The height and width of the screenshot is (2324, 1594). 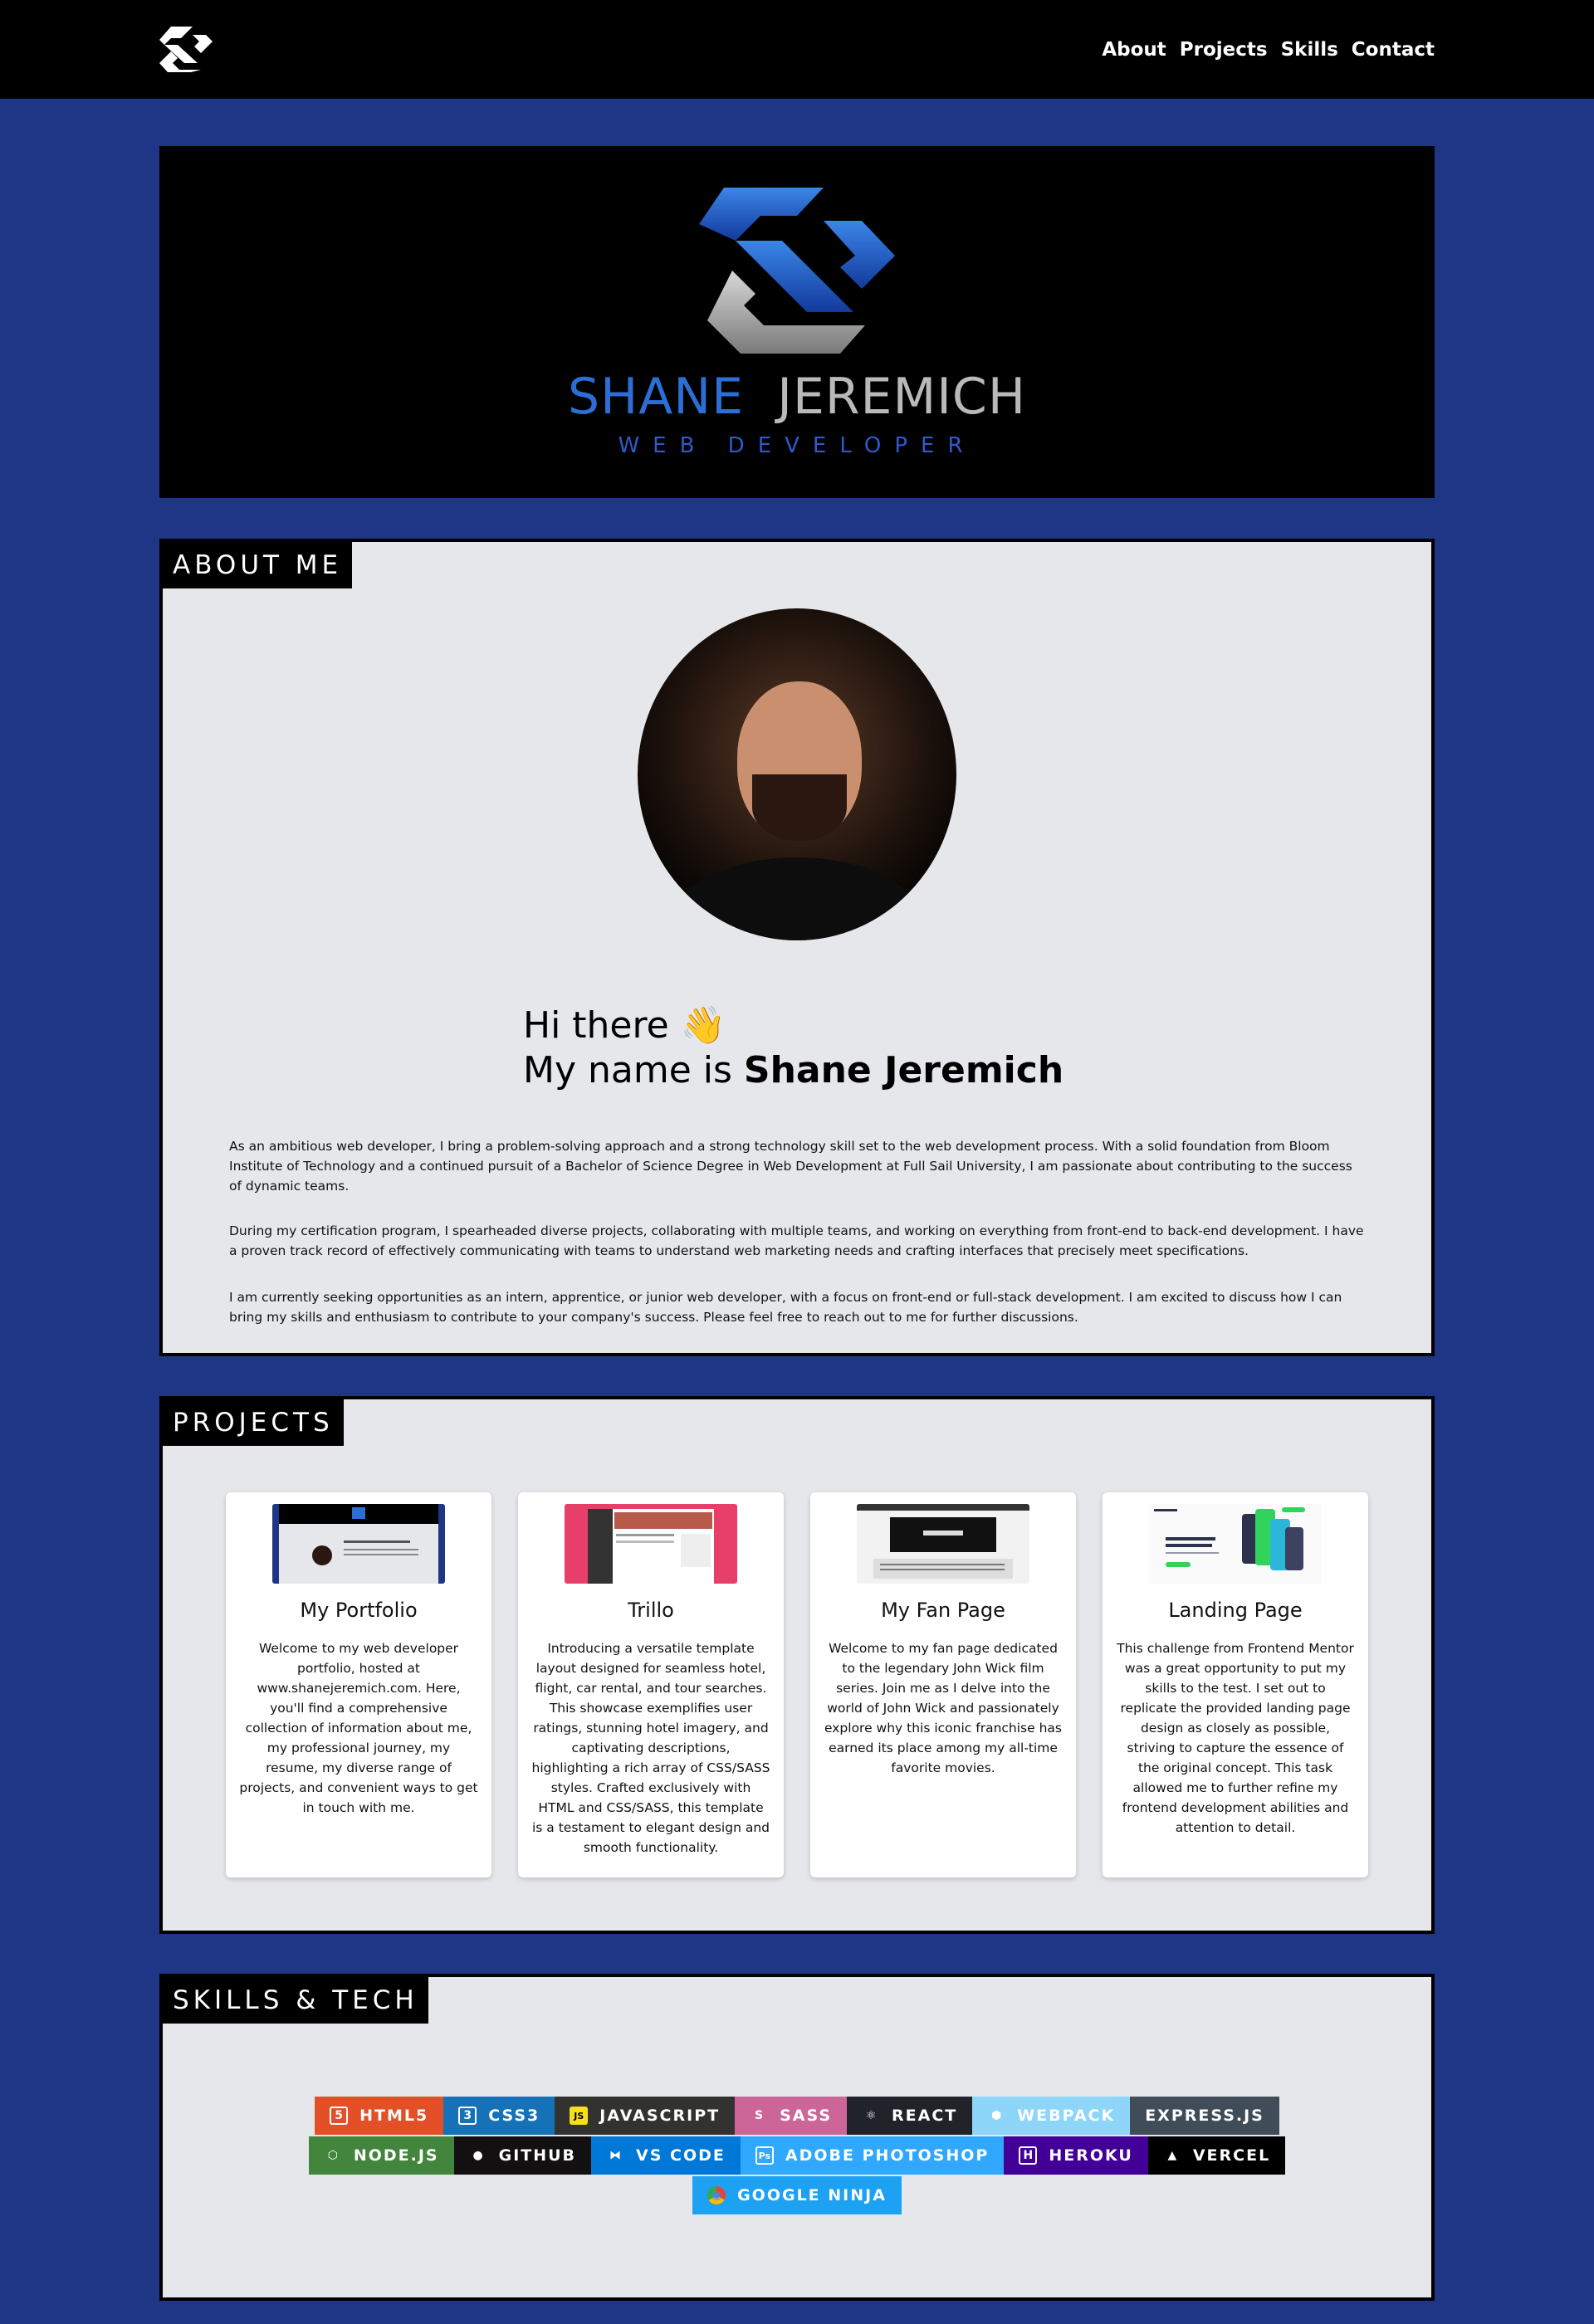 What do you see at coordinates (1235, 1610) in the screenshot?
I see `project-title: Landing Page` at bounding box center [1235, 1610].